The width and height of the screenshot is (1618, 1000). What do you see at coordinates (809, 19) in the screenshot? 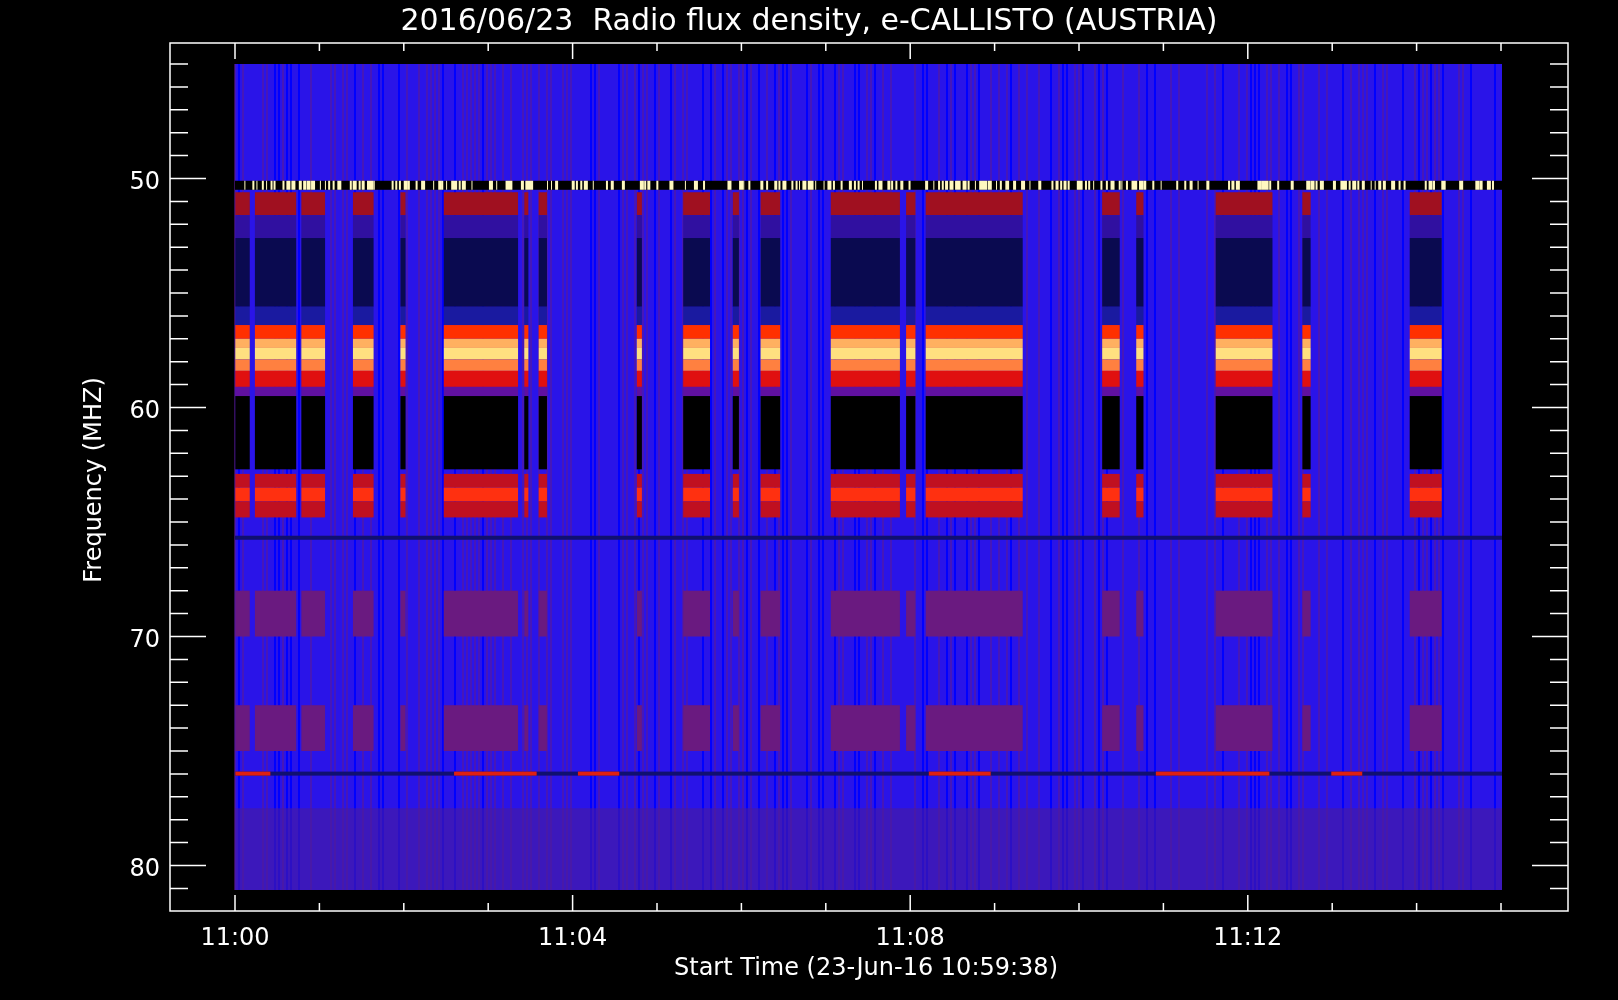
I see `chart-title: 2016/06/23 Radio flux density, e-CALLISTO (AUSTRIA)` at bounding box center [809, 19].